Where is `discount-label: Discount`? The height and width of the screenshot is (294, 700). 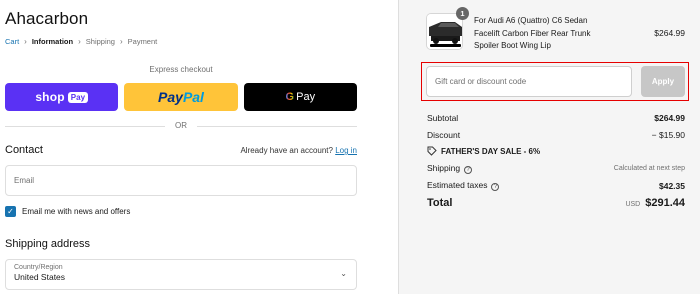 discount-label: Discount is located at coordinates (444, 135).